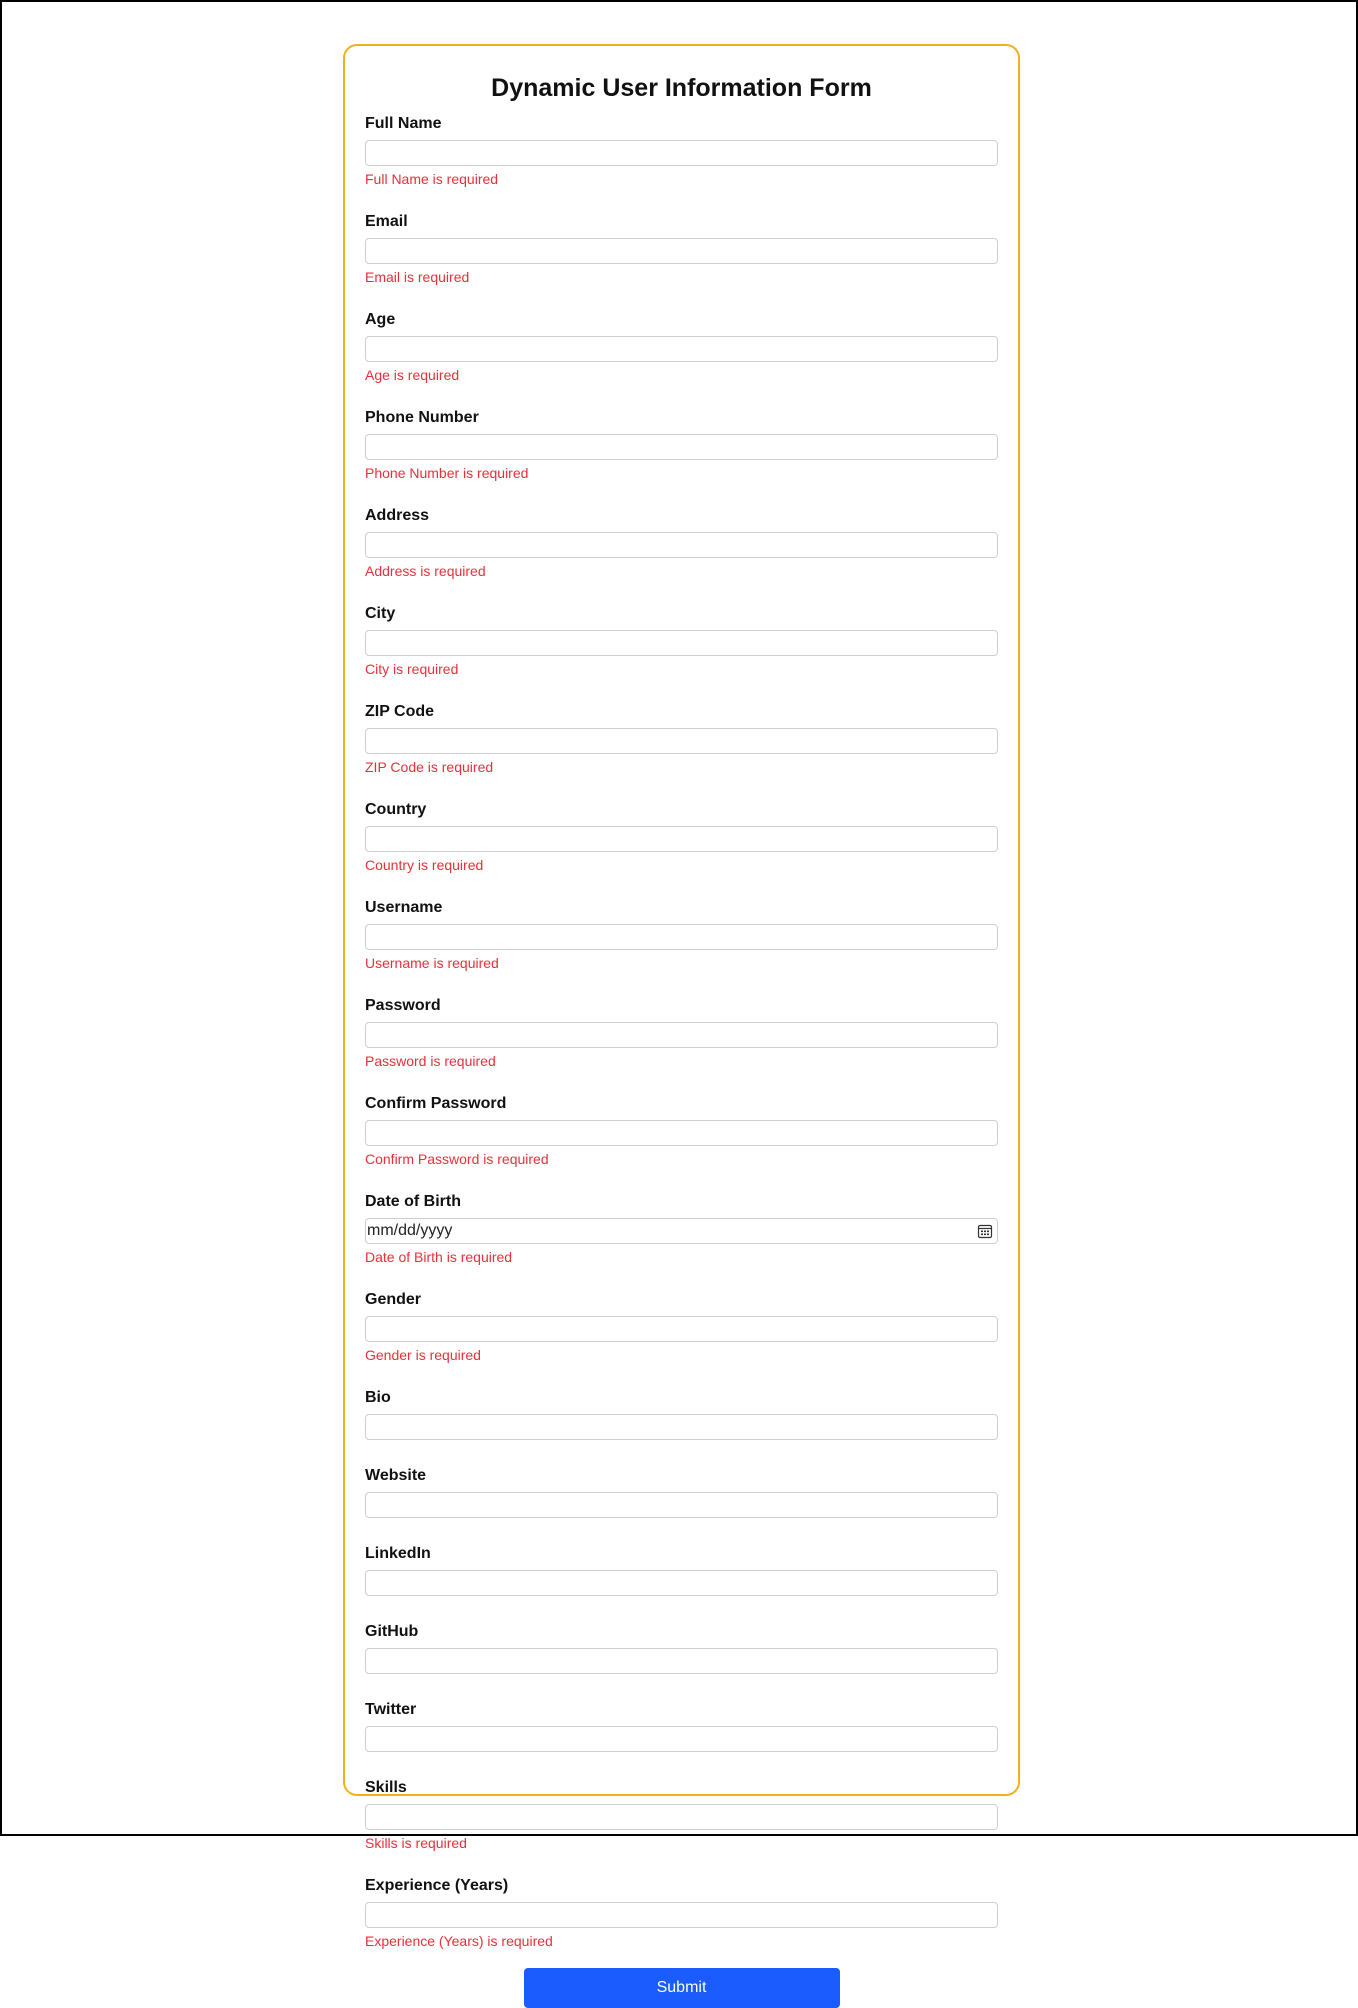 The width and height of the screenshot is (1358, 2008). What do you see at coordinates (681, 1661) in the screenshot?
I see `github-input` at bounding box center [681, 1661].